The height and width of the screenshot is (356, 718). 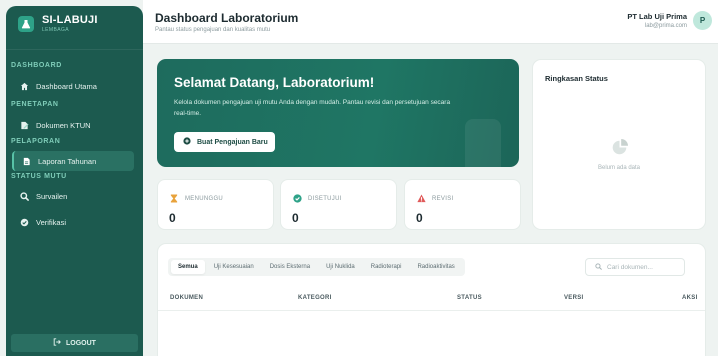 I want to click on brand: SI-LABUJI LEMBAGA, so click(x=58, y=23).